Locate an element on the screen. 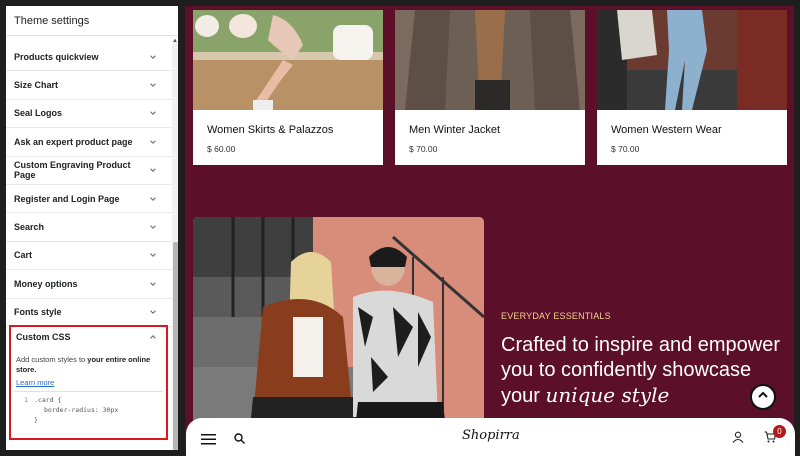  product-price: $ 60.00 is located at coordinates (221, 149).